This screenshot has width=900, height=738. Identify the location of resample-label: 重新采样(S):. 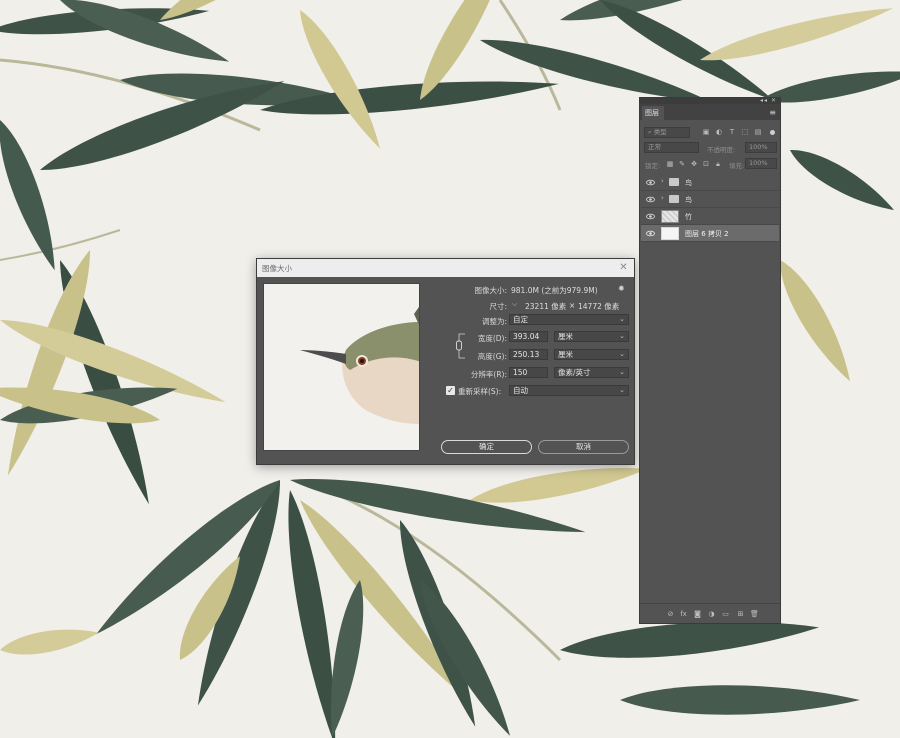
(480, 391).